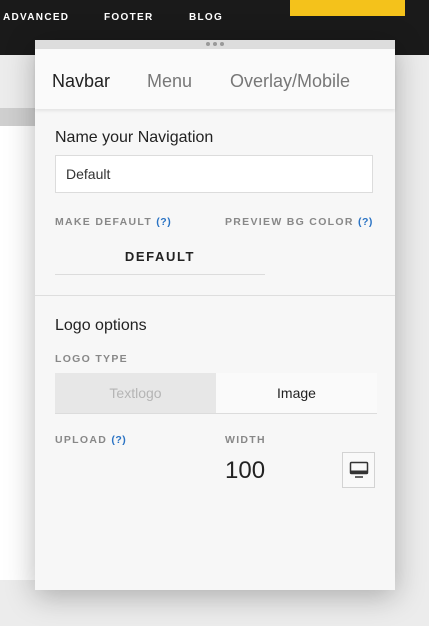  Describe the element at coordinates (245, 440) in the screenshot. I see `width-label: WIDTH` at that location.